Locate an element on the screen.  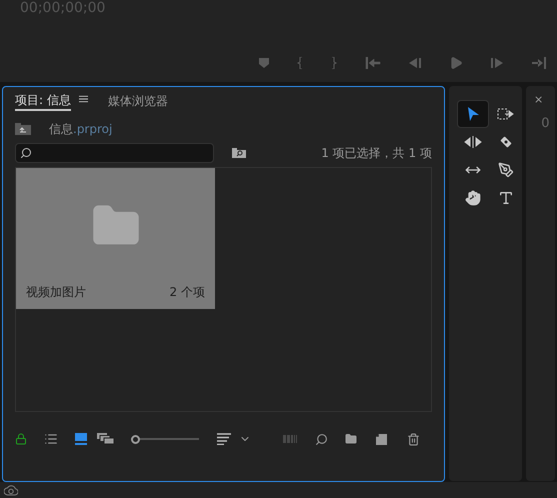
list-view-icon is located at coordinates (51, 439).